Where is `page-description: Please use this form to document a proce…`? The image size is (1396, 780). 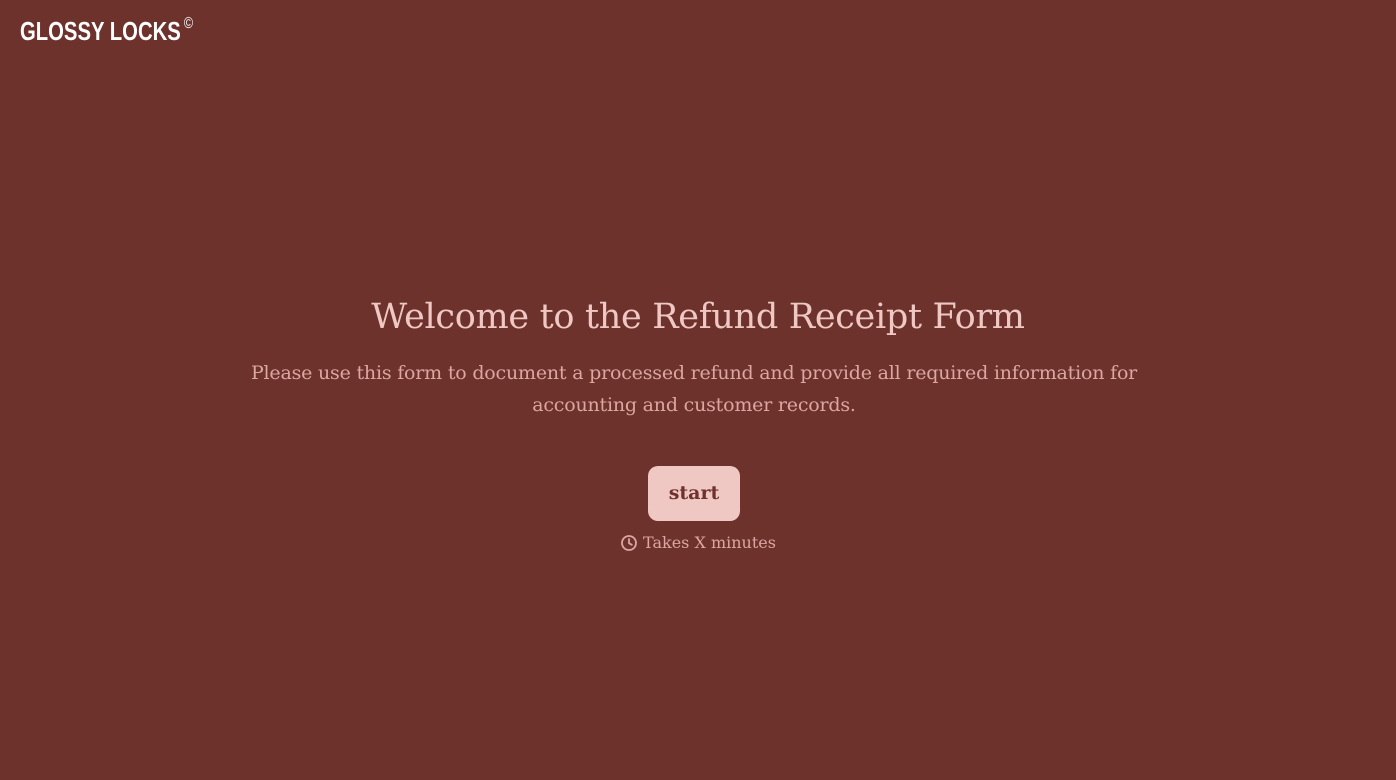
page-description: Please use this form to document a proce… is located at coordinates (694, 389).